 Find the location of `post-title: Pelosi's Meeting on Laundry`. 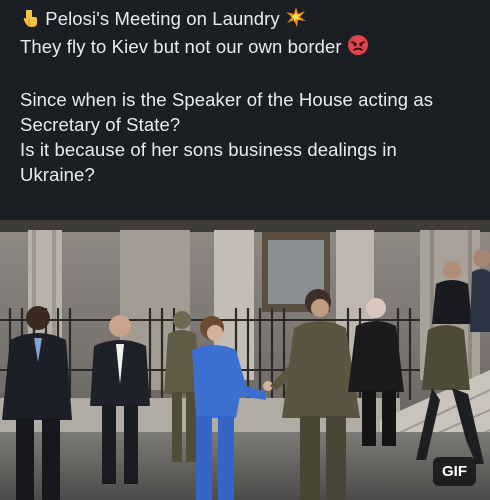

post-title: Pelosi's Meeting on Laundry is located at coordinates (162, 18).